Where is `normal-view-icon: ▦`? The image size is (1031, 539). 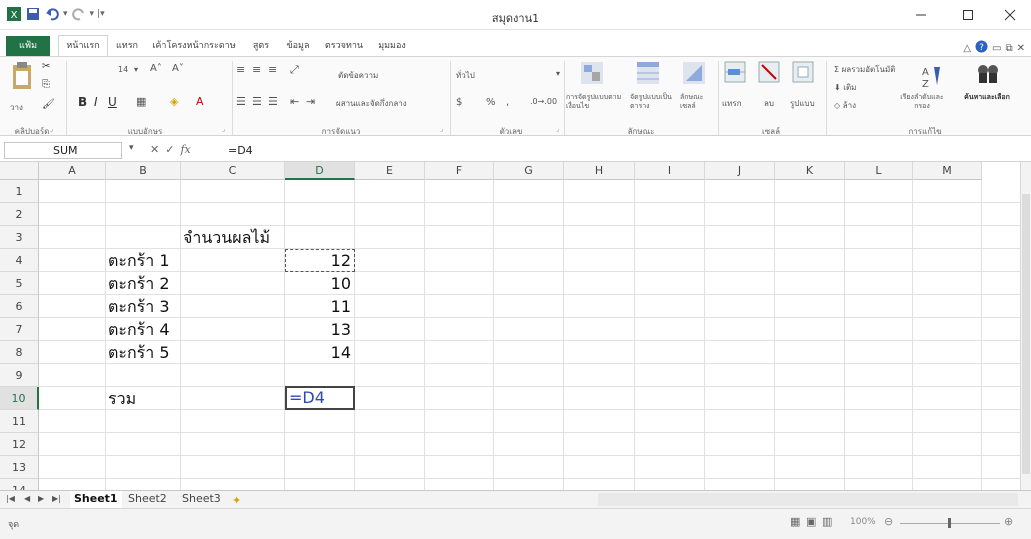 normal-view-icon: ▦ is located at coordinates (795, 521).